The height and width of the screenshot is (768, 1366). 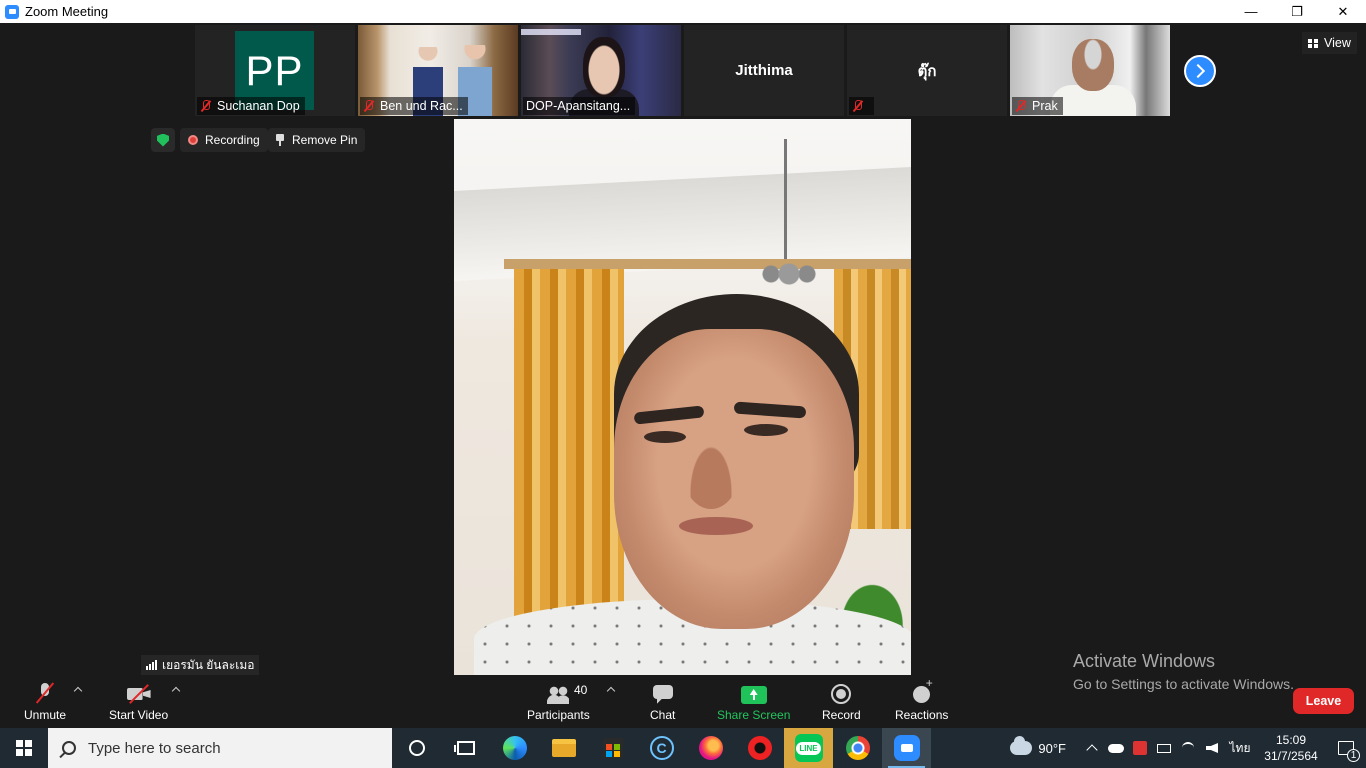 I want to click on taskbar-search-input: Type here to search, so click(x=220, y=748).